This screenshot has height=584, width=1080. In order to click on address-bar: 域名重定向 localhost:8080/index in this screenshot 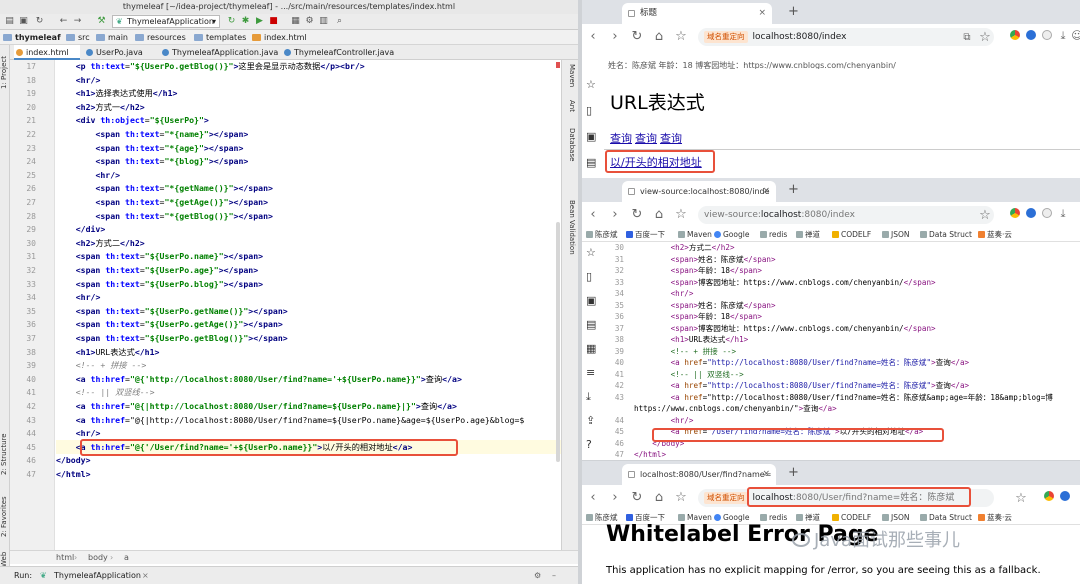, I will do `click(846, 37)`.